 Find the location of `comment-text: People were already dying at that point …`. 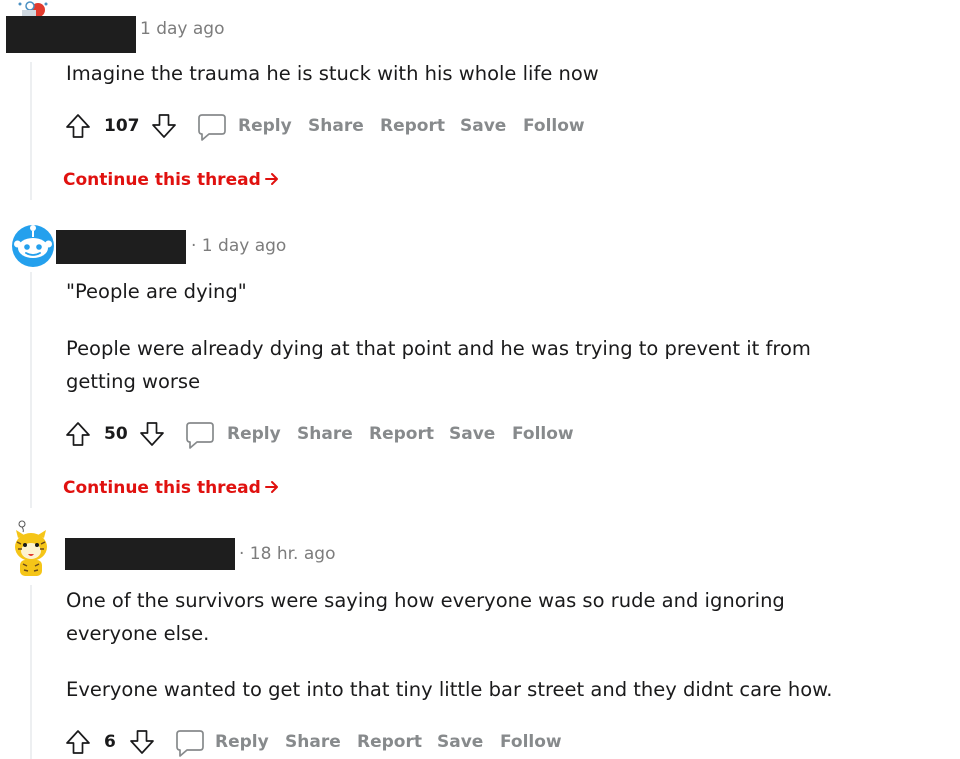

comment-text: People were already dying at that point … is located at coordinates (438, 348).